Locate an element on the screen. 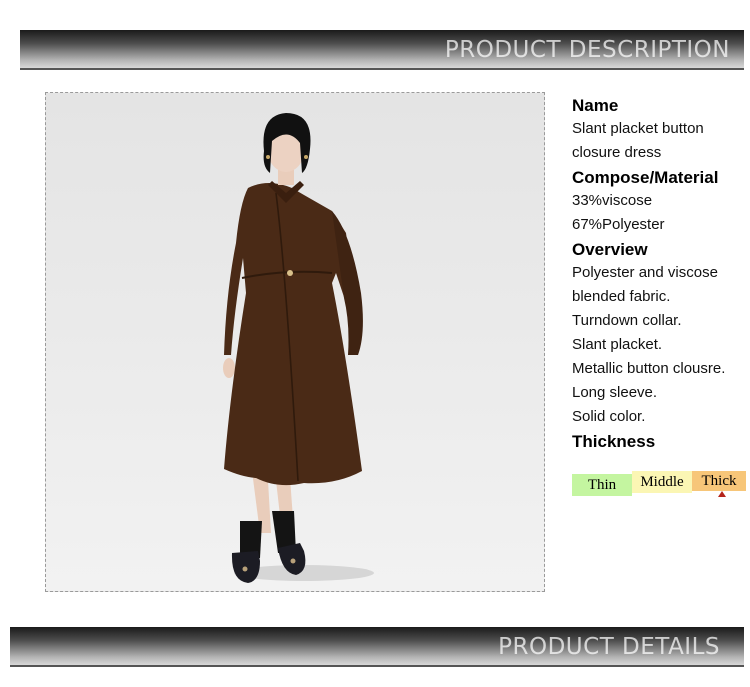 The width and height of the screenshot is (750, 687). overview-line: blended fabric. is located at coordinates (621, 296).